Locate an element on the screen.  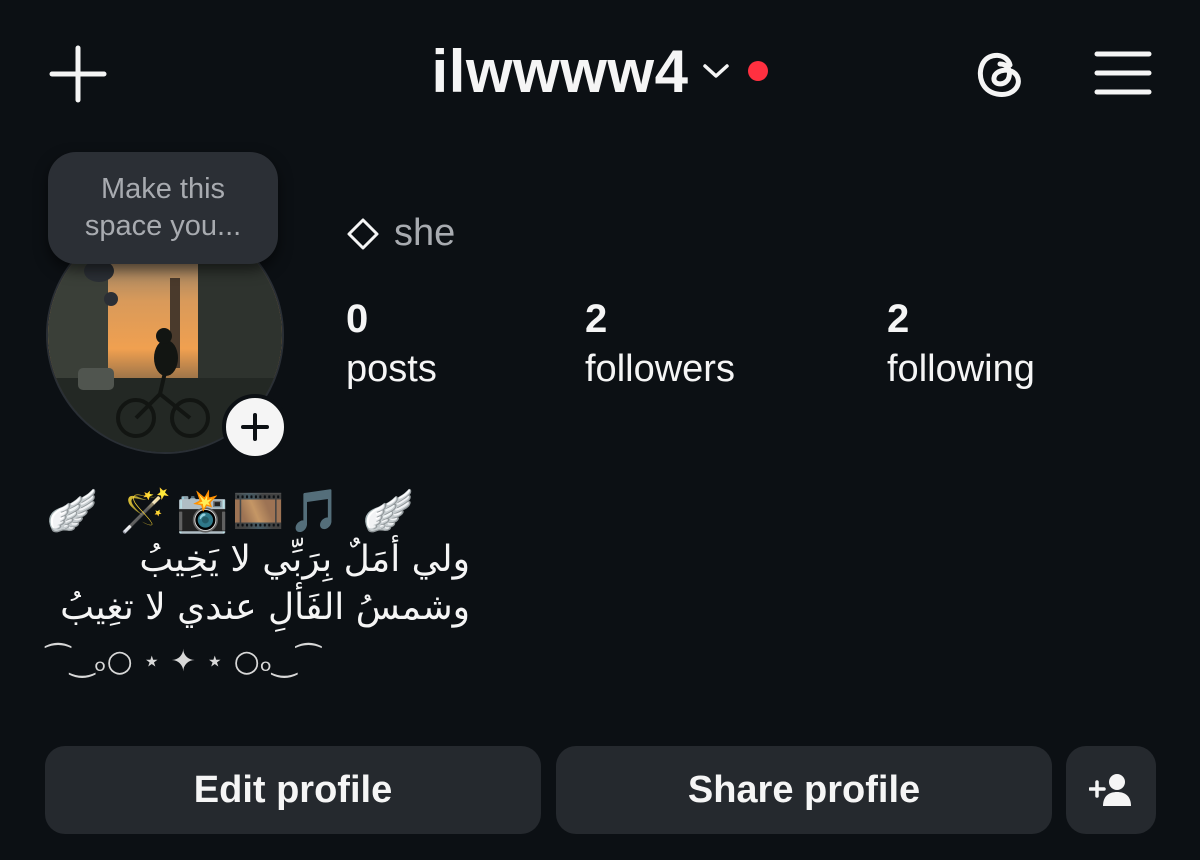
username: ilwwww4 is located at coordinates (560, 71).